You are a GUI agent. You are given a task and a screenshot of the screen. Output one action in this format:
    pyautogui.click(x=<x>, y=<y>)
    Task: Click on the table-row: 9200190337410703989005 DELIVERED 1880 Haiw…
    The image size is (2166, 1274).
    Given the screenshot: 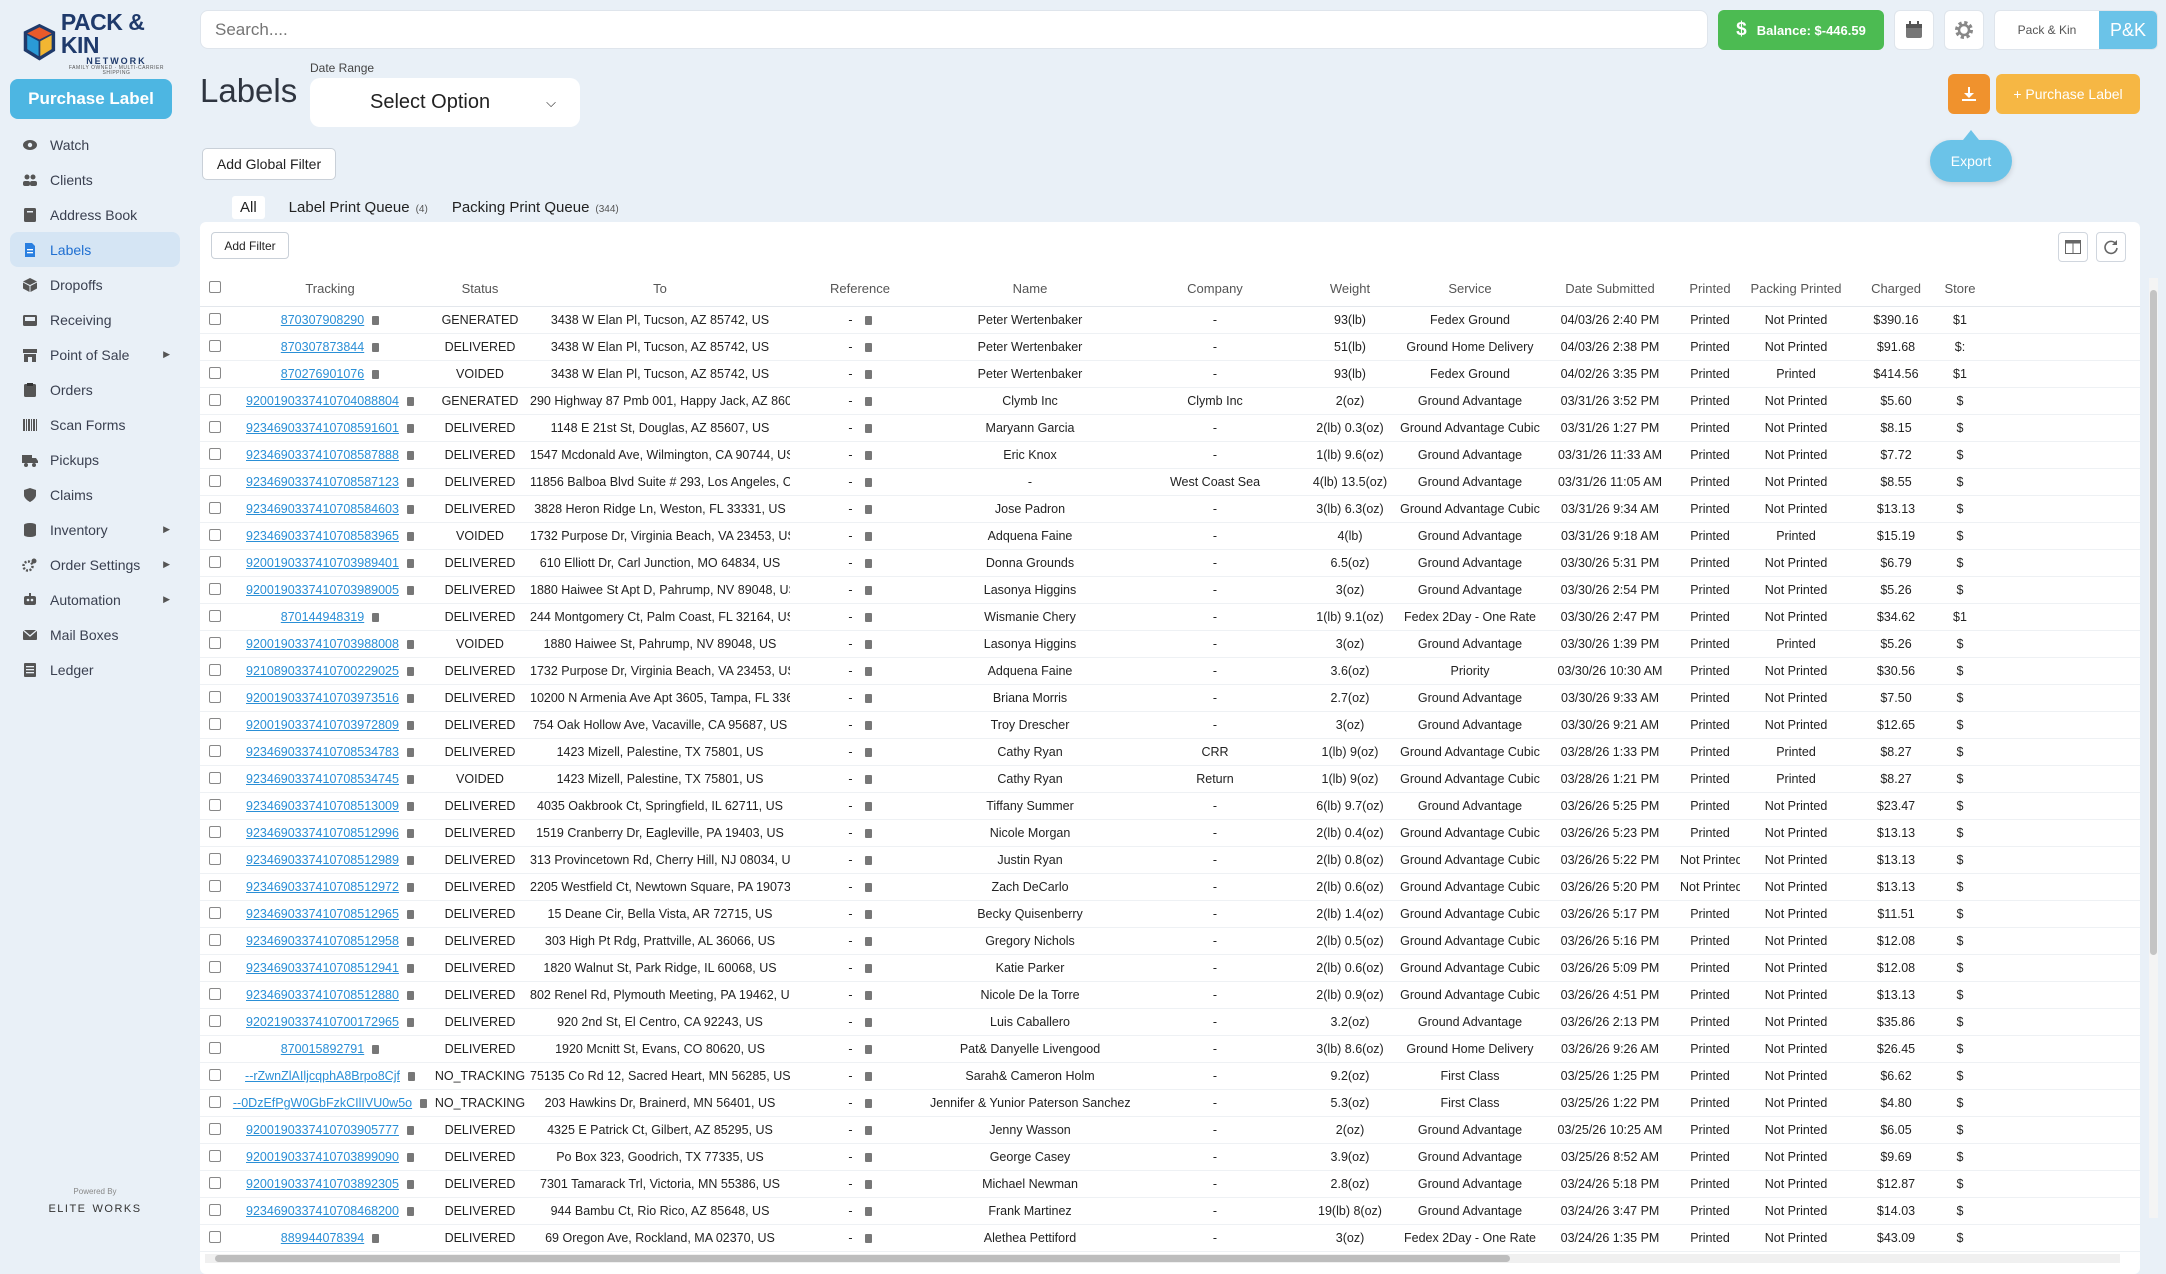 What is the action you would take?
    pyautogui.click(x=1170, y=590)
    